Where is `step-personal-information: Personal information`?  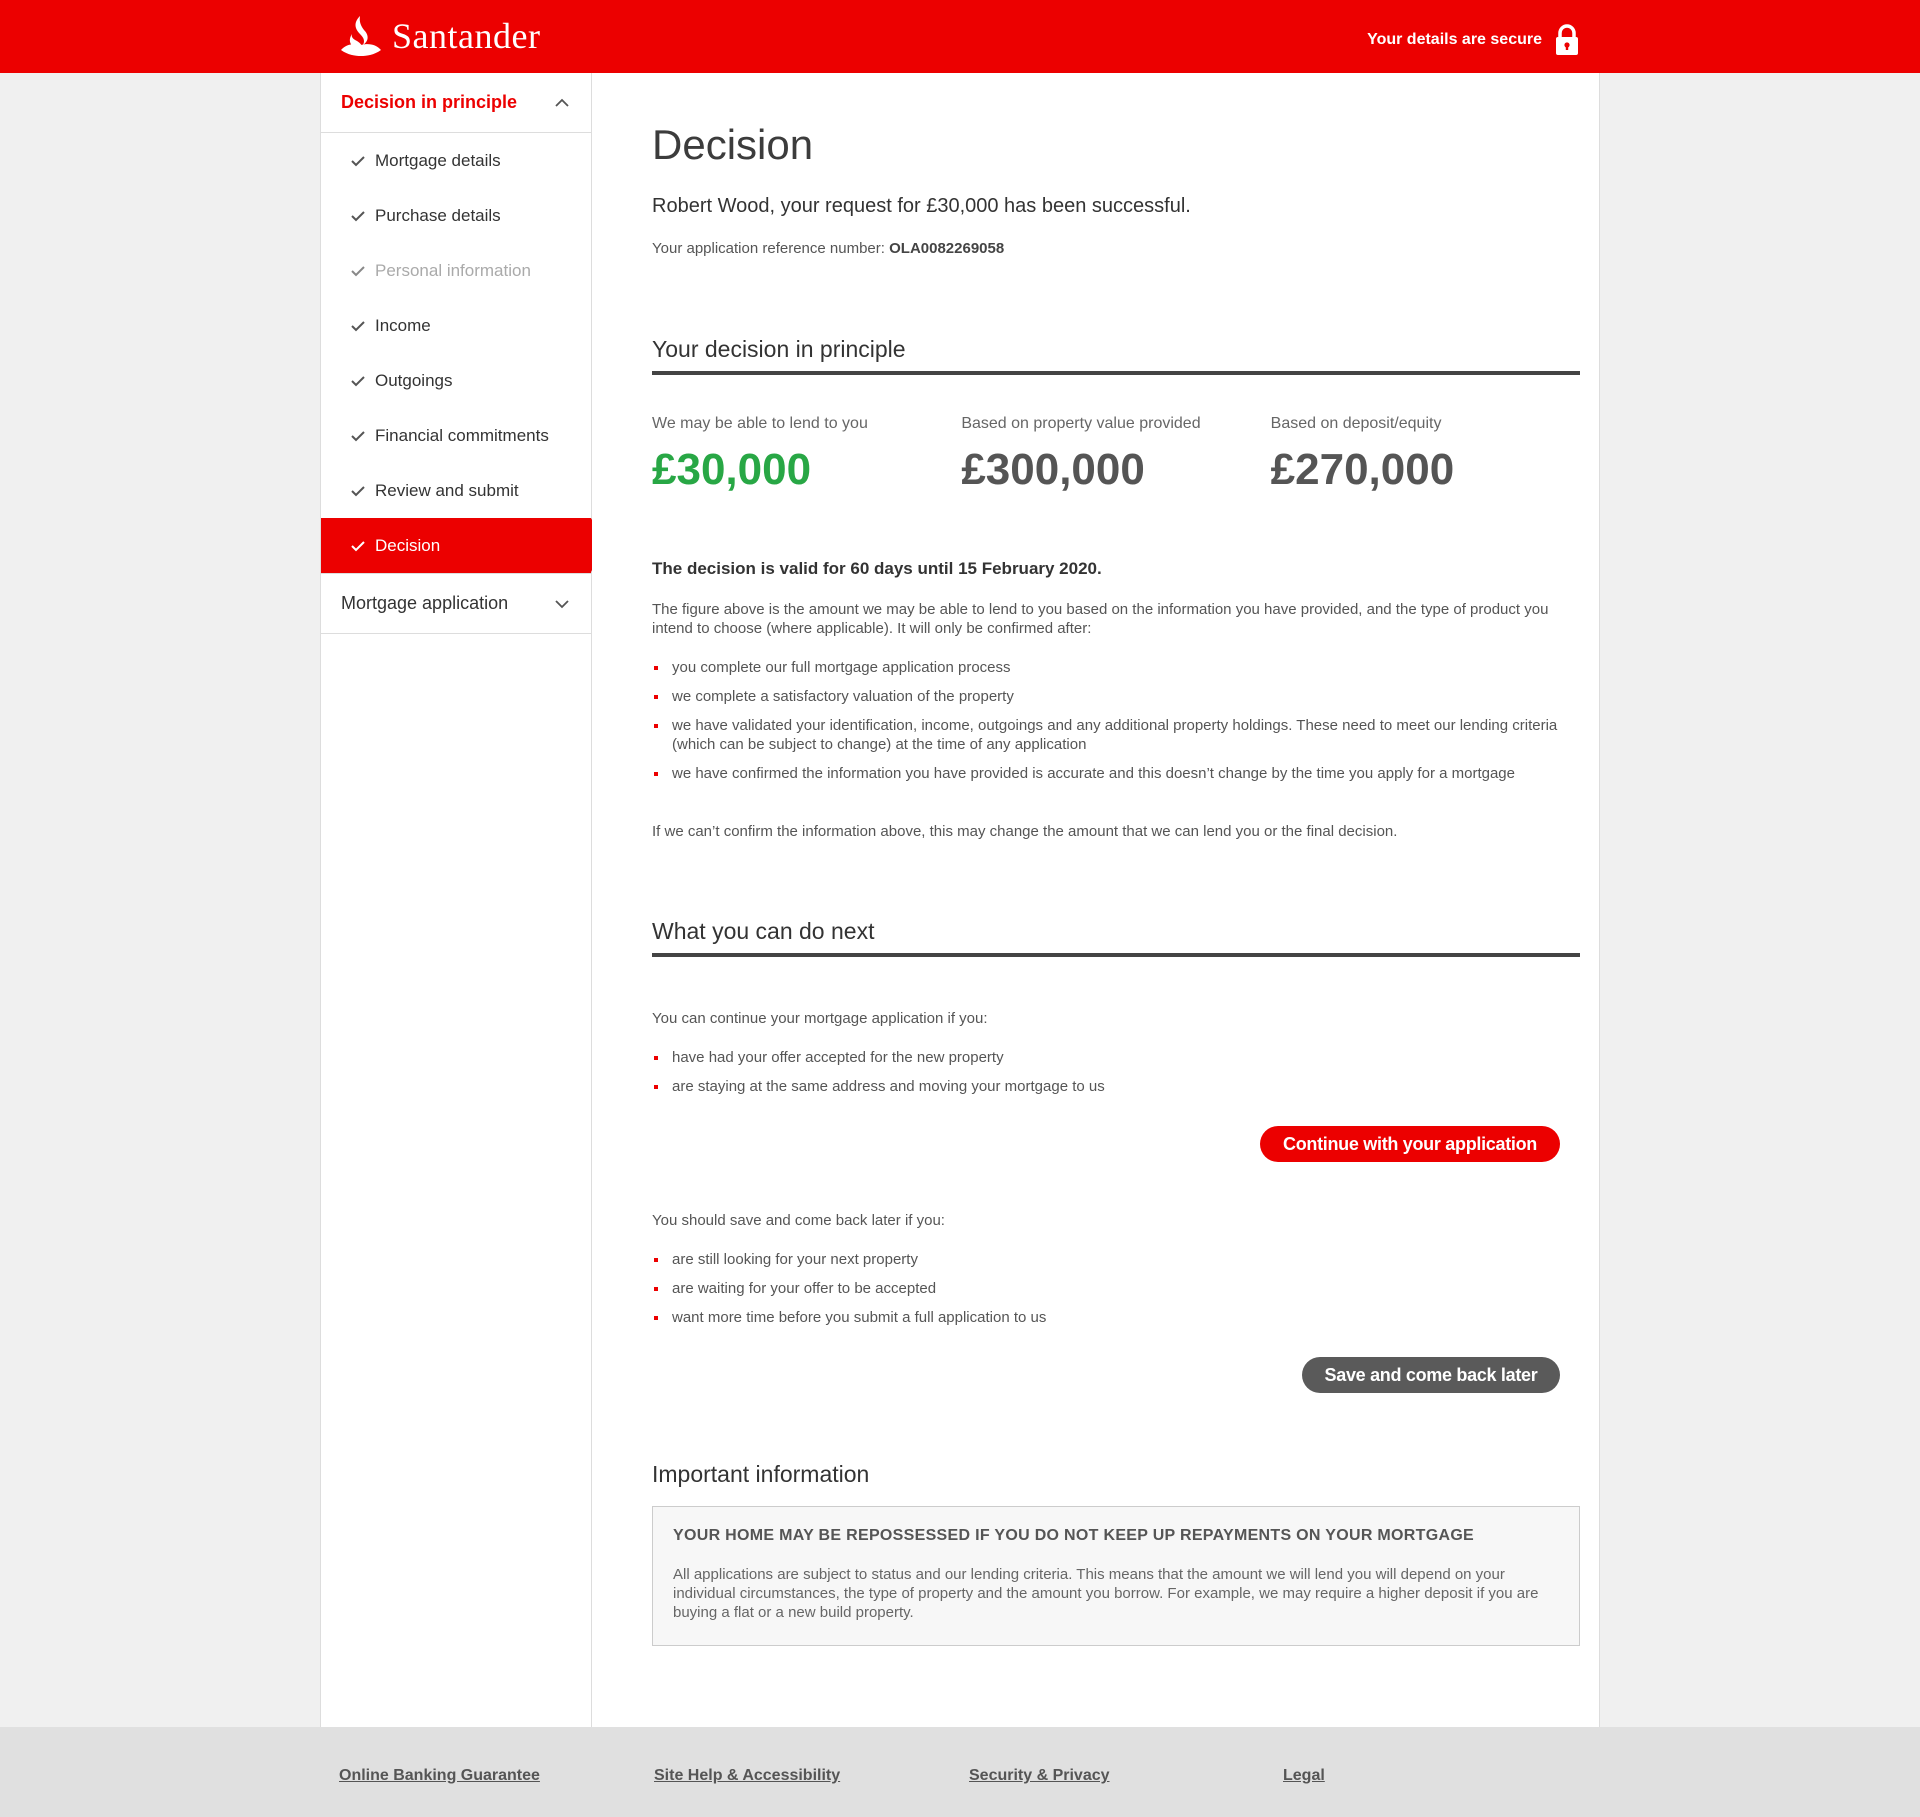
step-personal-information: Personal information is located at coordinates (456, 270).